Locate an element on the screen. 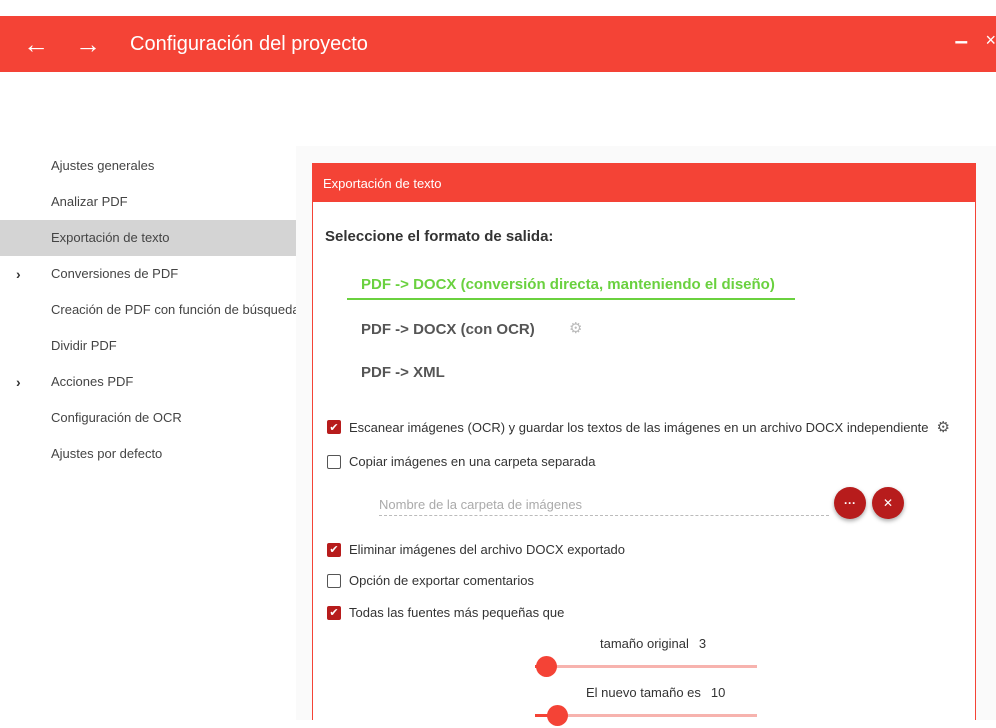  export-comments-checkbox is located at coordinates (334, 580).